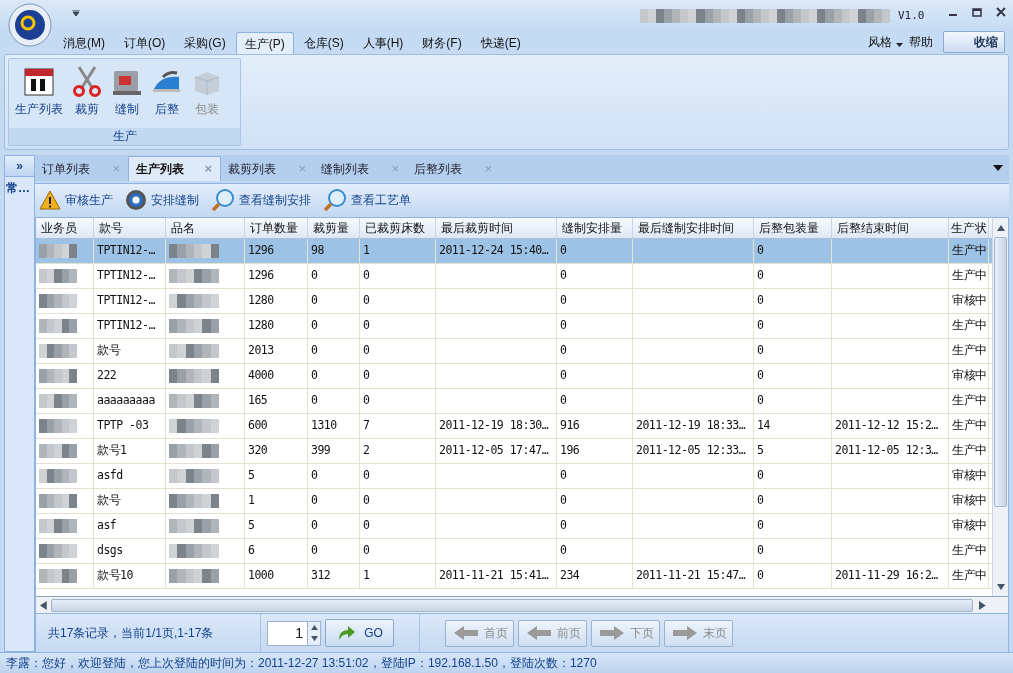 This screenshot has height=673, width=1013. I want to click on table-cell: 款号1, so click(112, 451).